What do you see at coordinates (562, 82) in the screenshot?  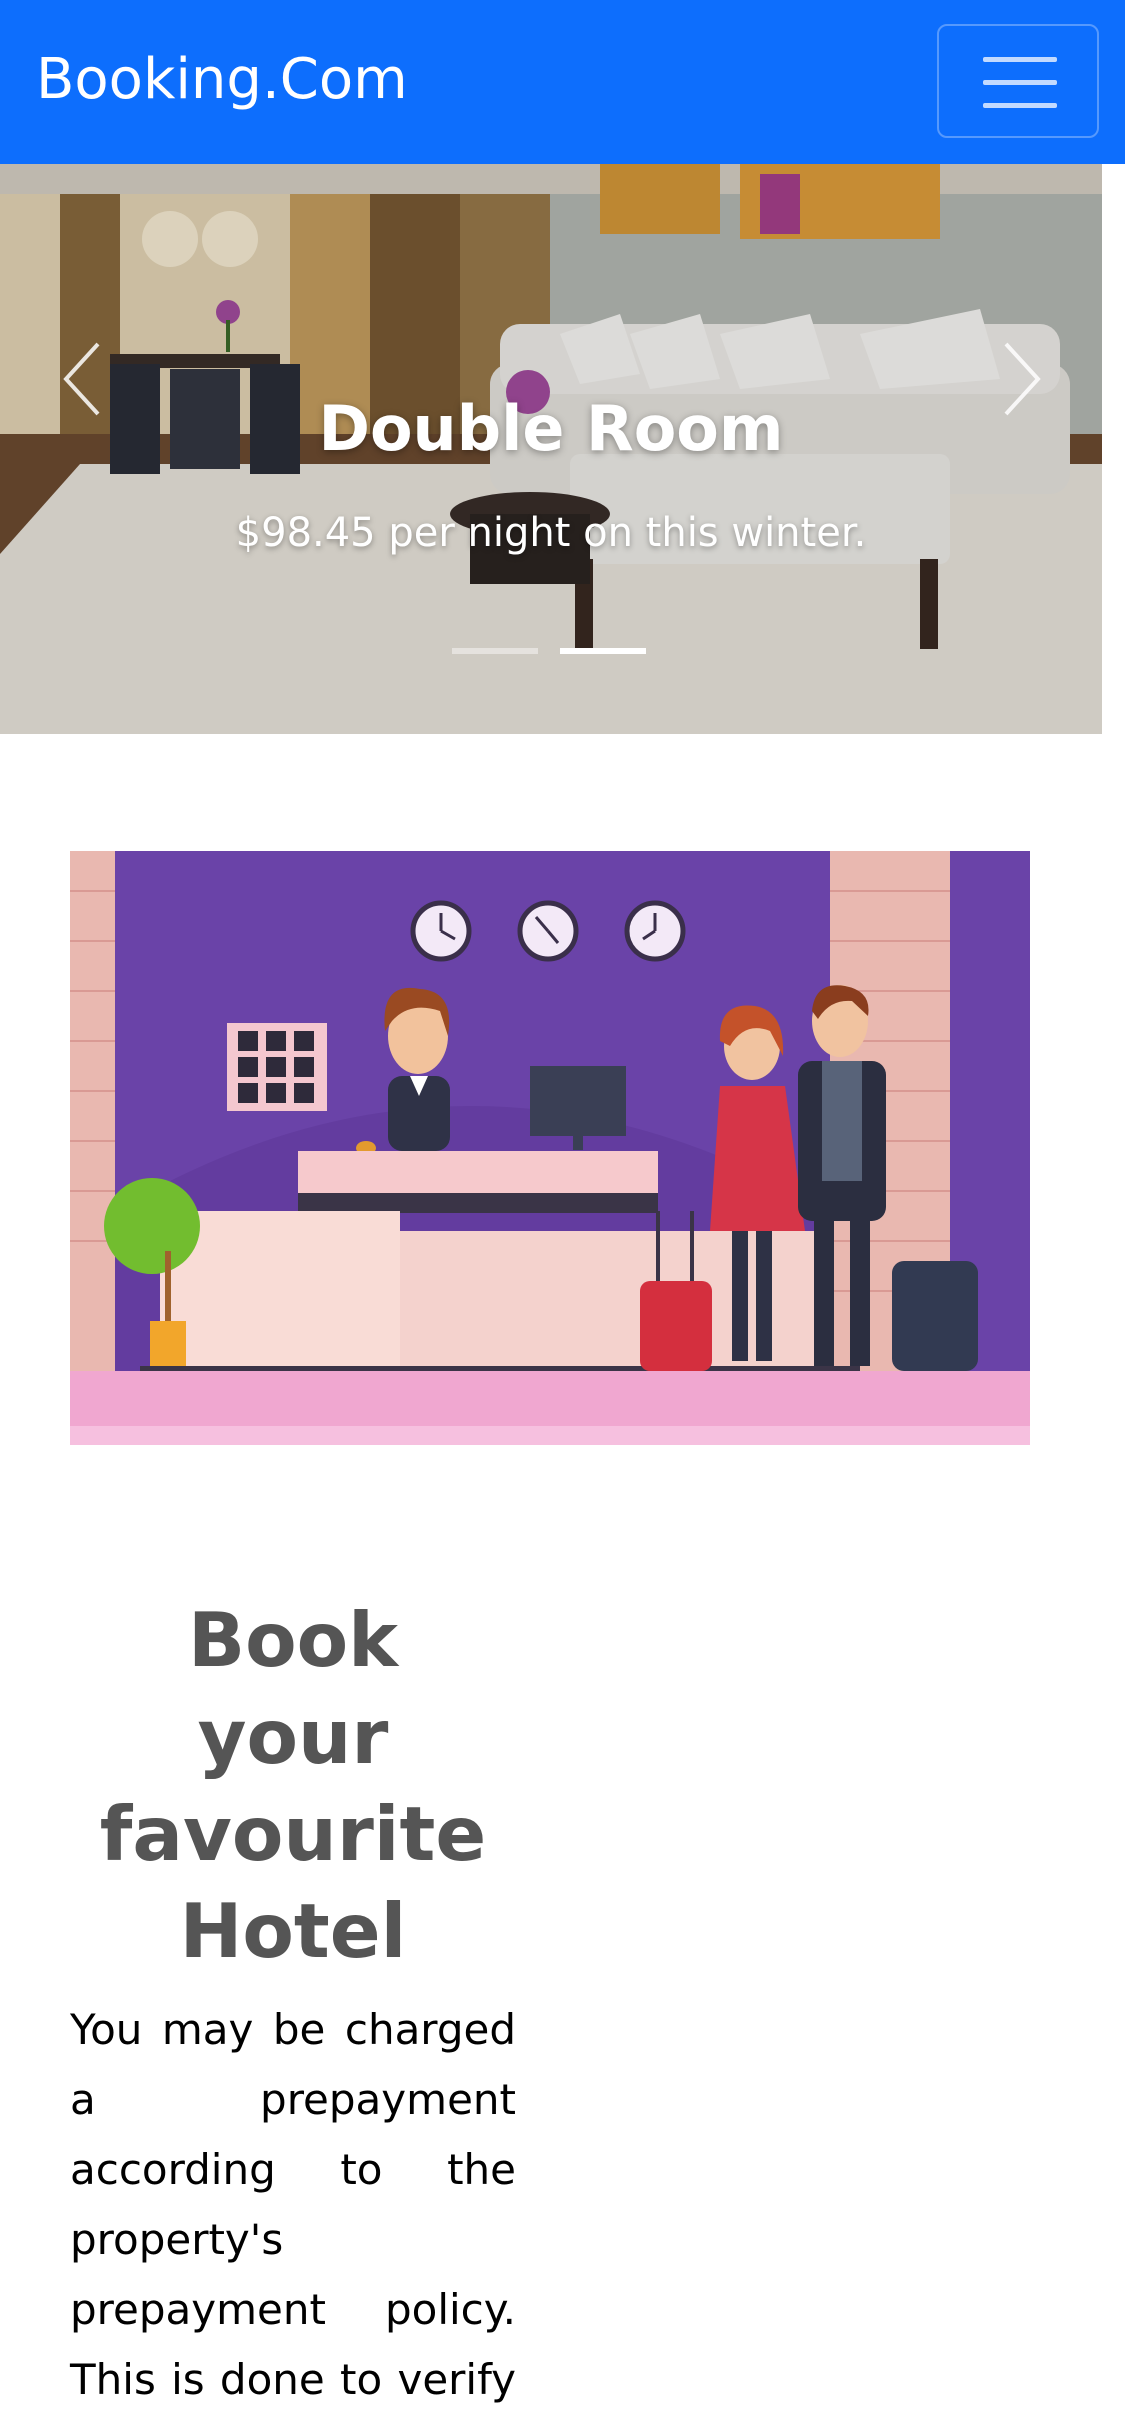 I see `navbar: Booking.Com` at bounding box center [562, 82].